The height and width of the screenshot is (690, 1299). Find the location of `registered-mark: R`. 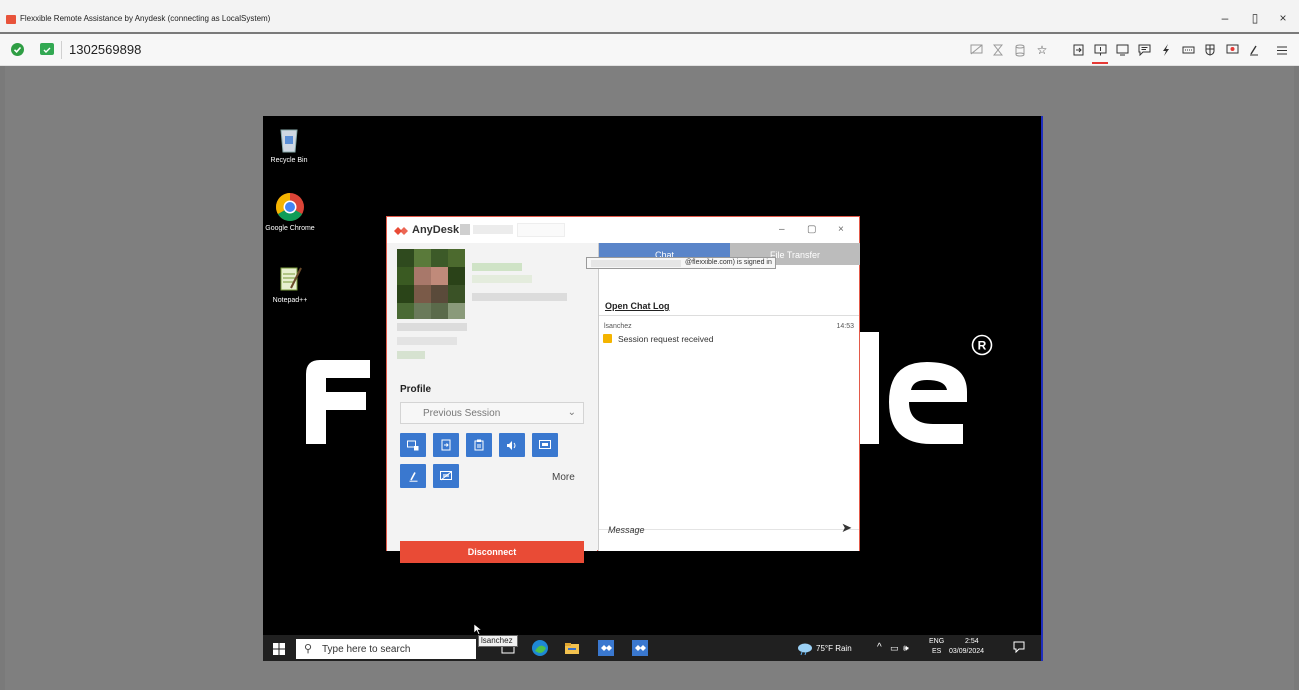

registered-mark: R is located at coordinates (982, 345).